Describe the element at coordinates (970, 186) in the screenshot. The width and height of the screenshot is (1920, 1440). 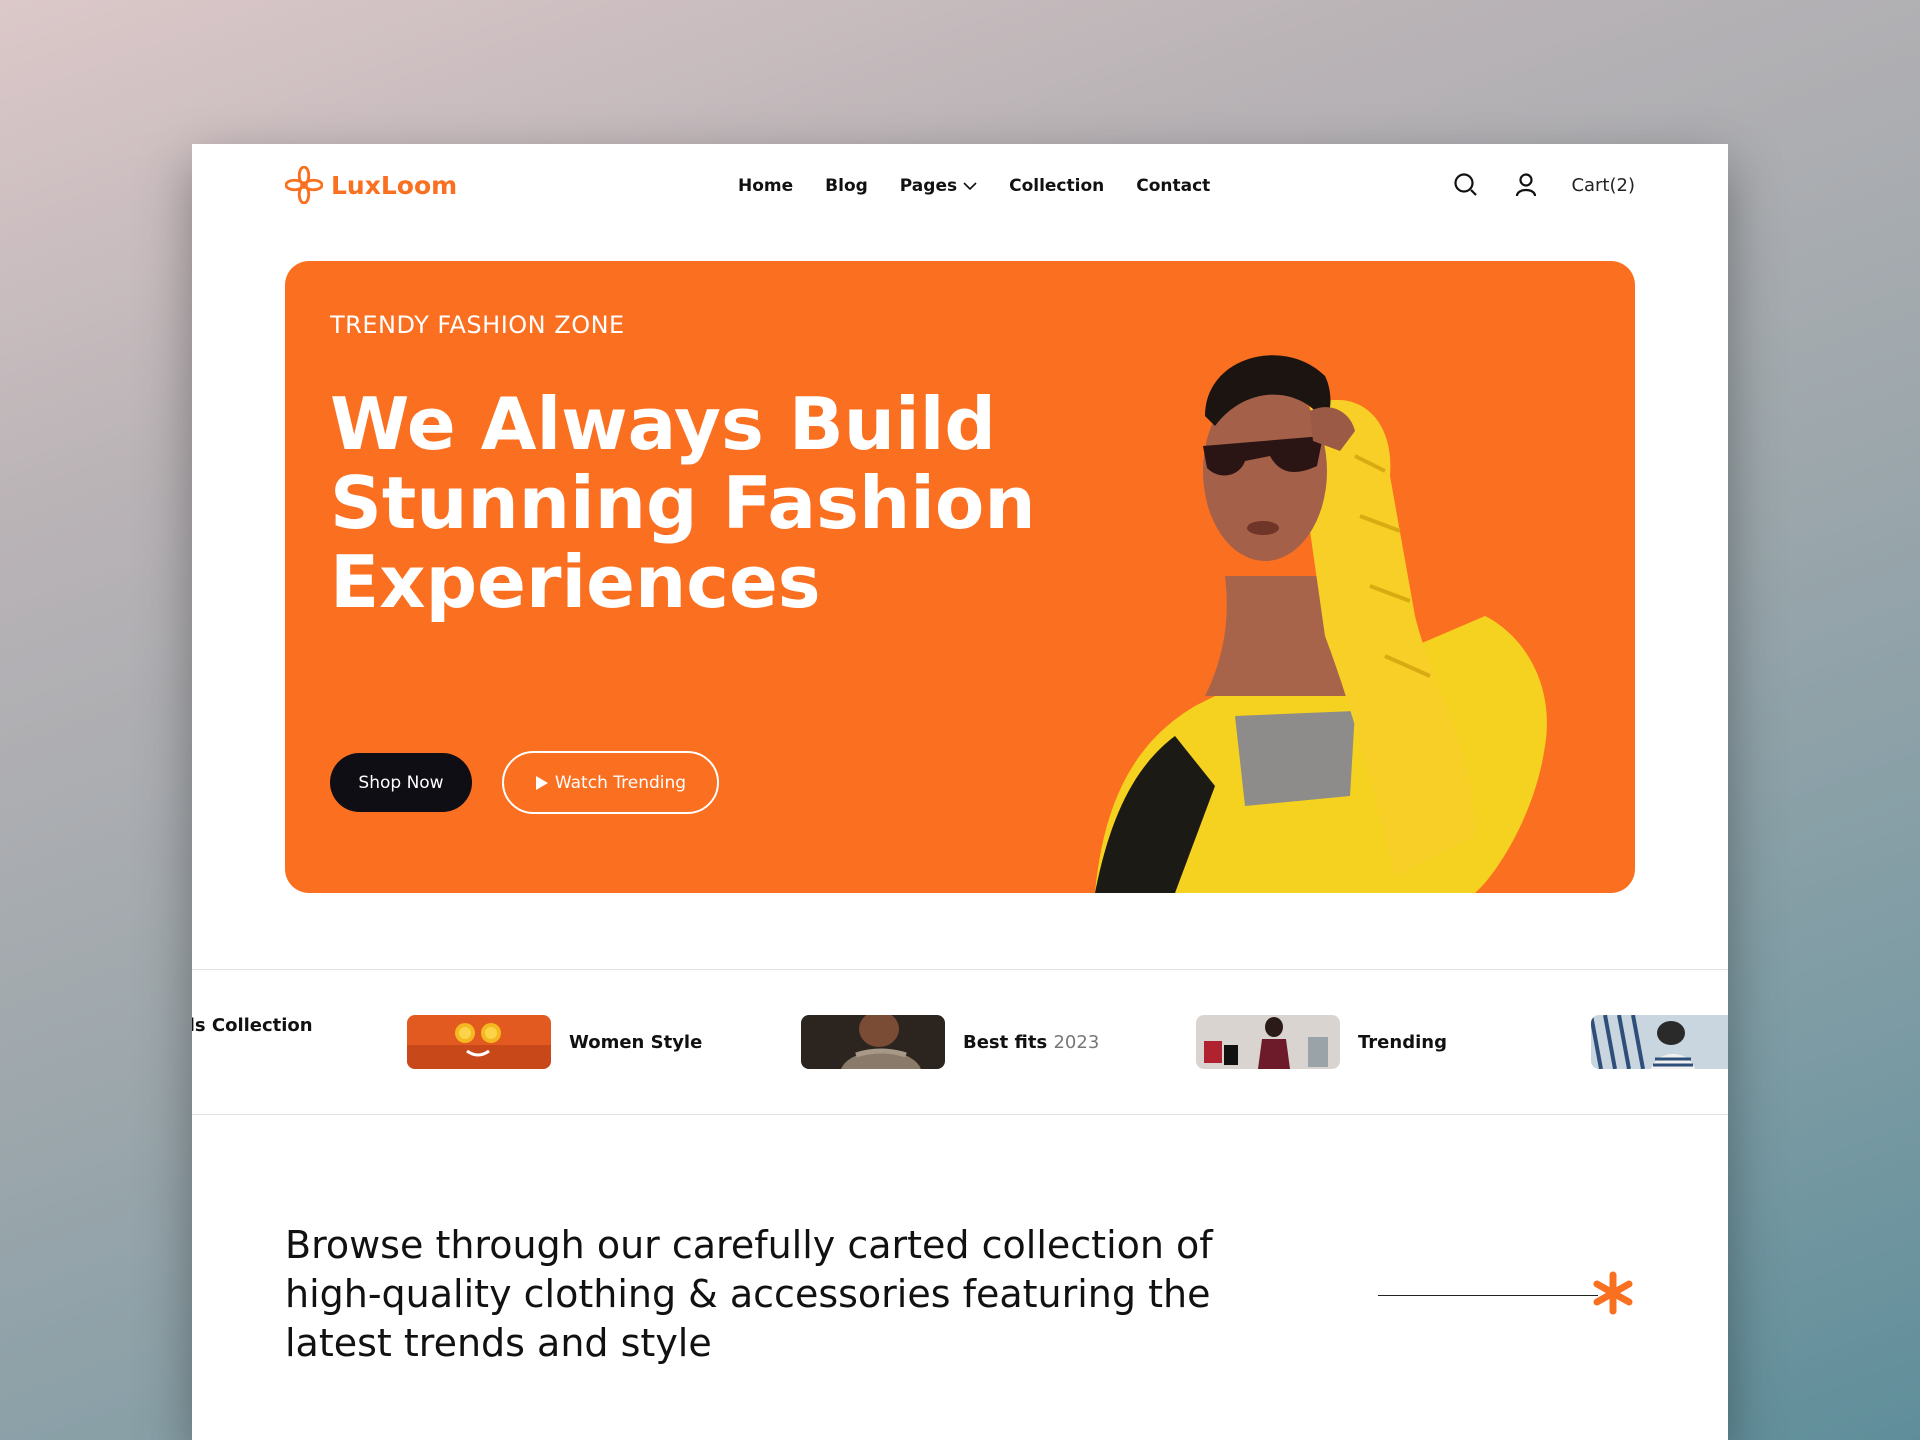
I see `chevron-down-icon` at that location.